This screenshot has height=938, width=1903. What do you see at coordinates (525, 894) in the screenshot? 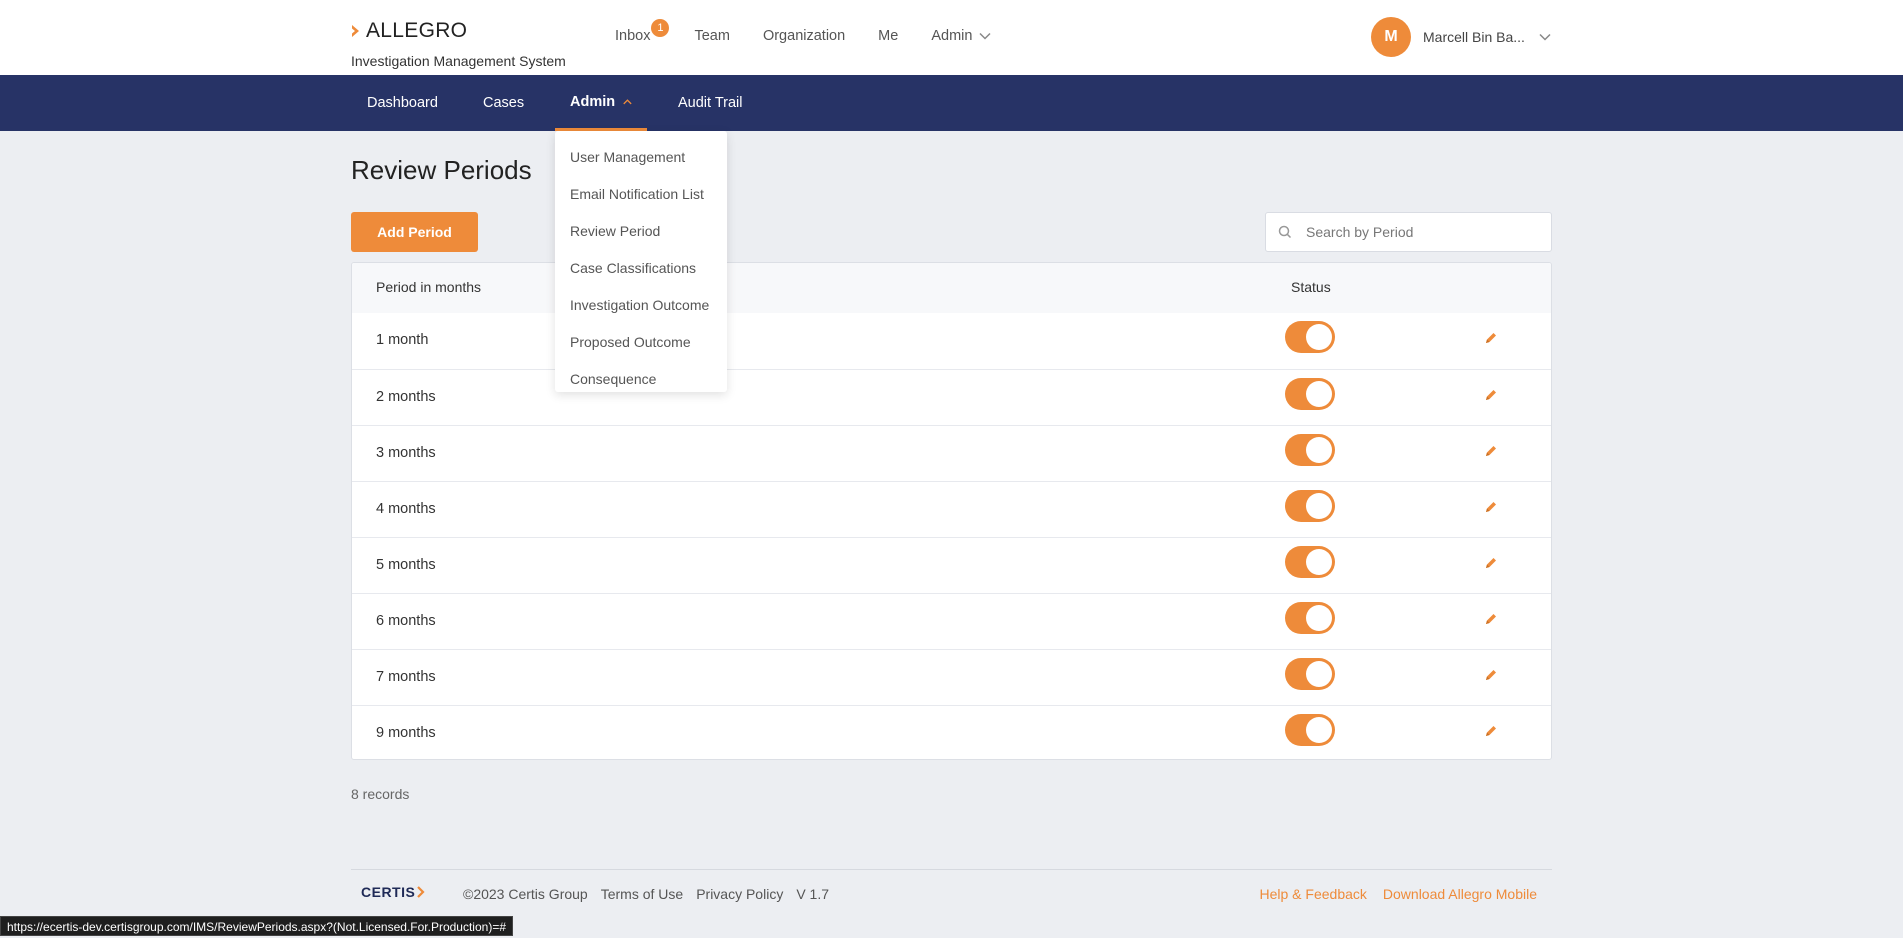
I see `copyright: ©2023 Certis Group` at bounding box center [525, 894].